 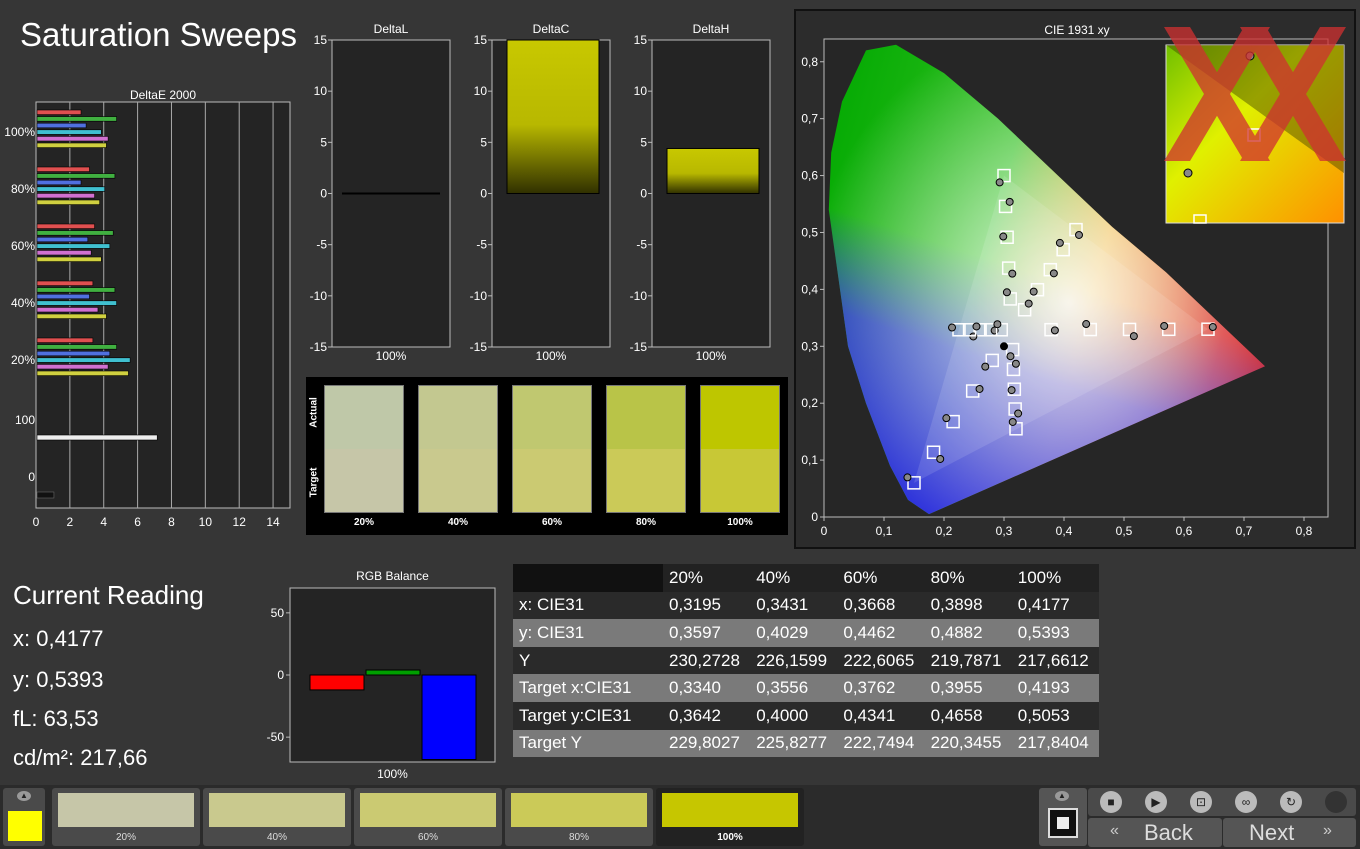 I want to click on delta-bar, so click(x=713, y=170).